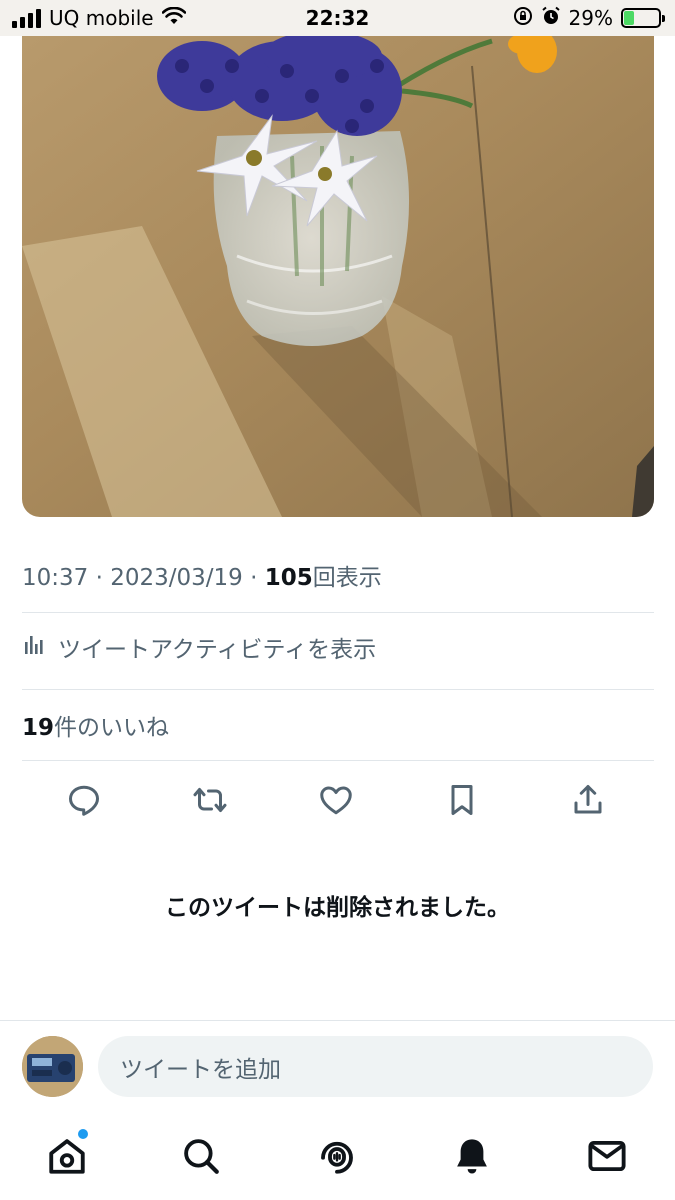 This screenshot has height=1200, width=675. I want to click on like-button, so click(336, 800).